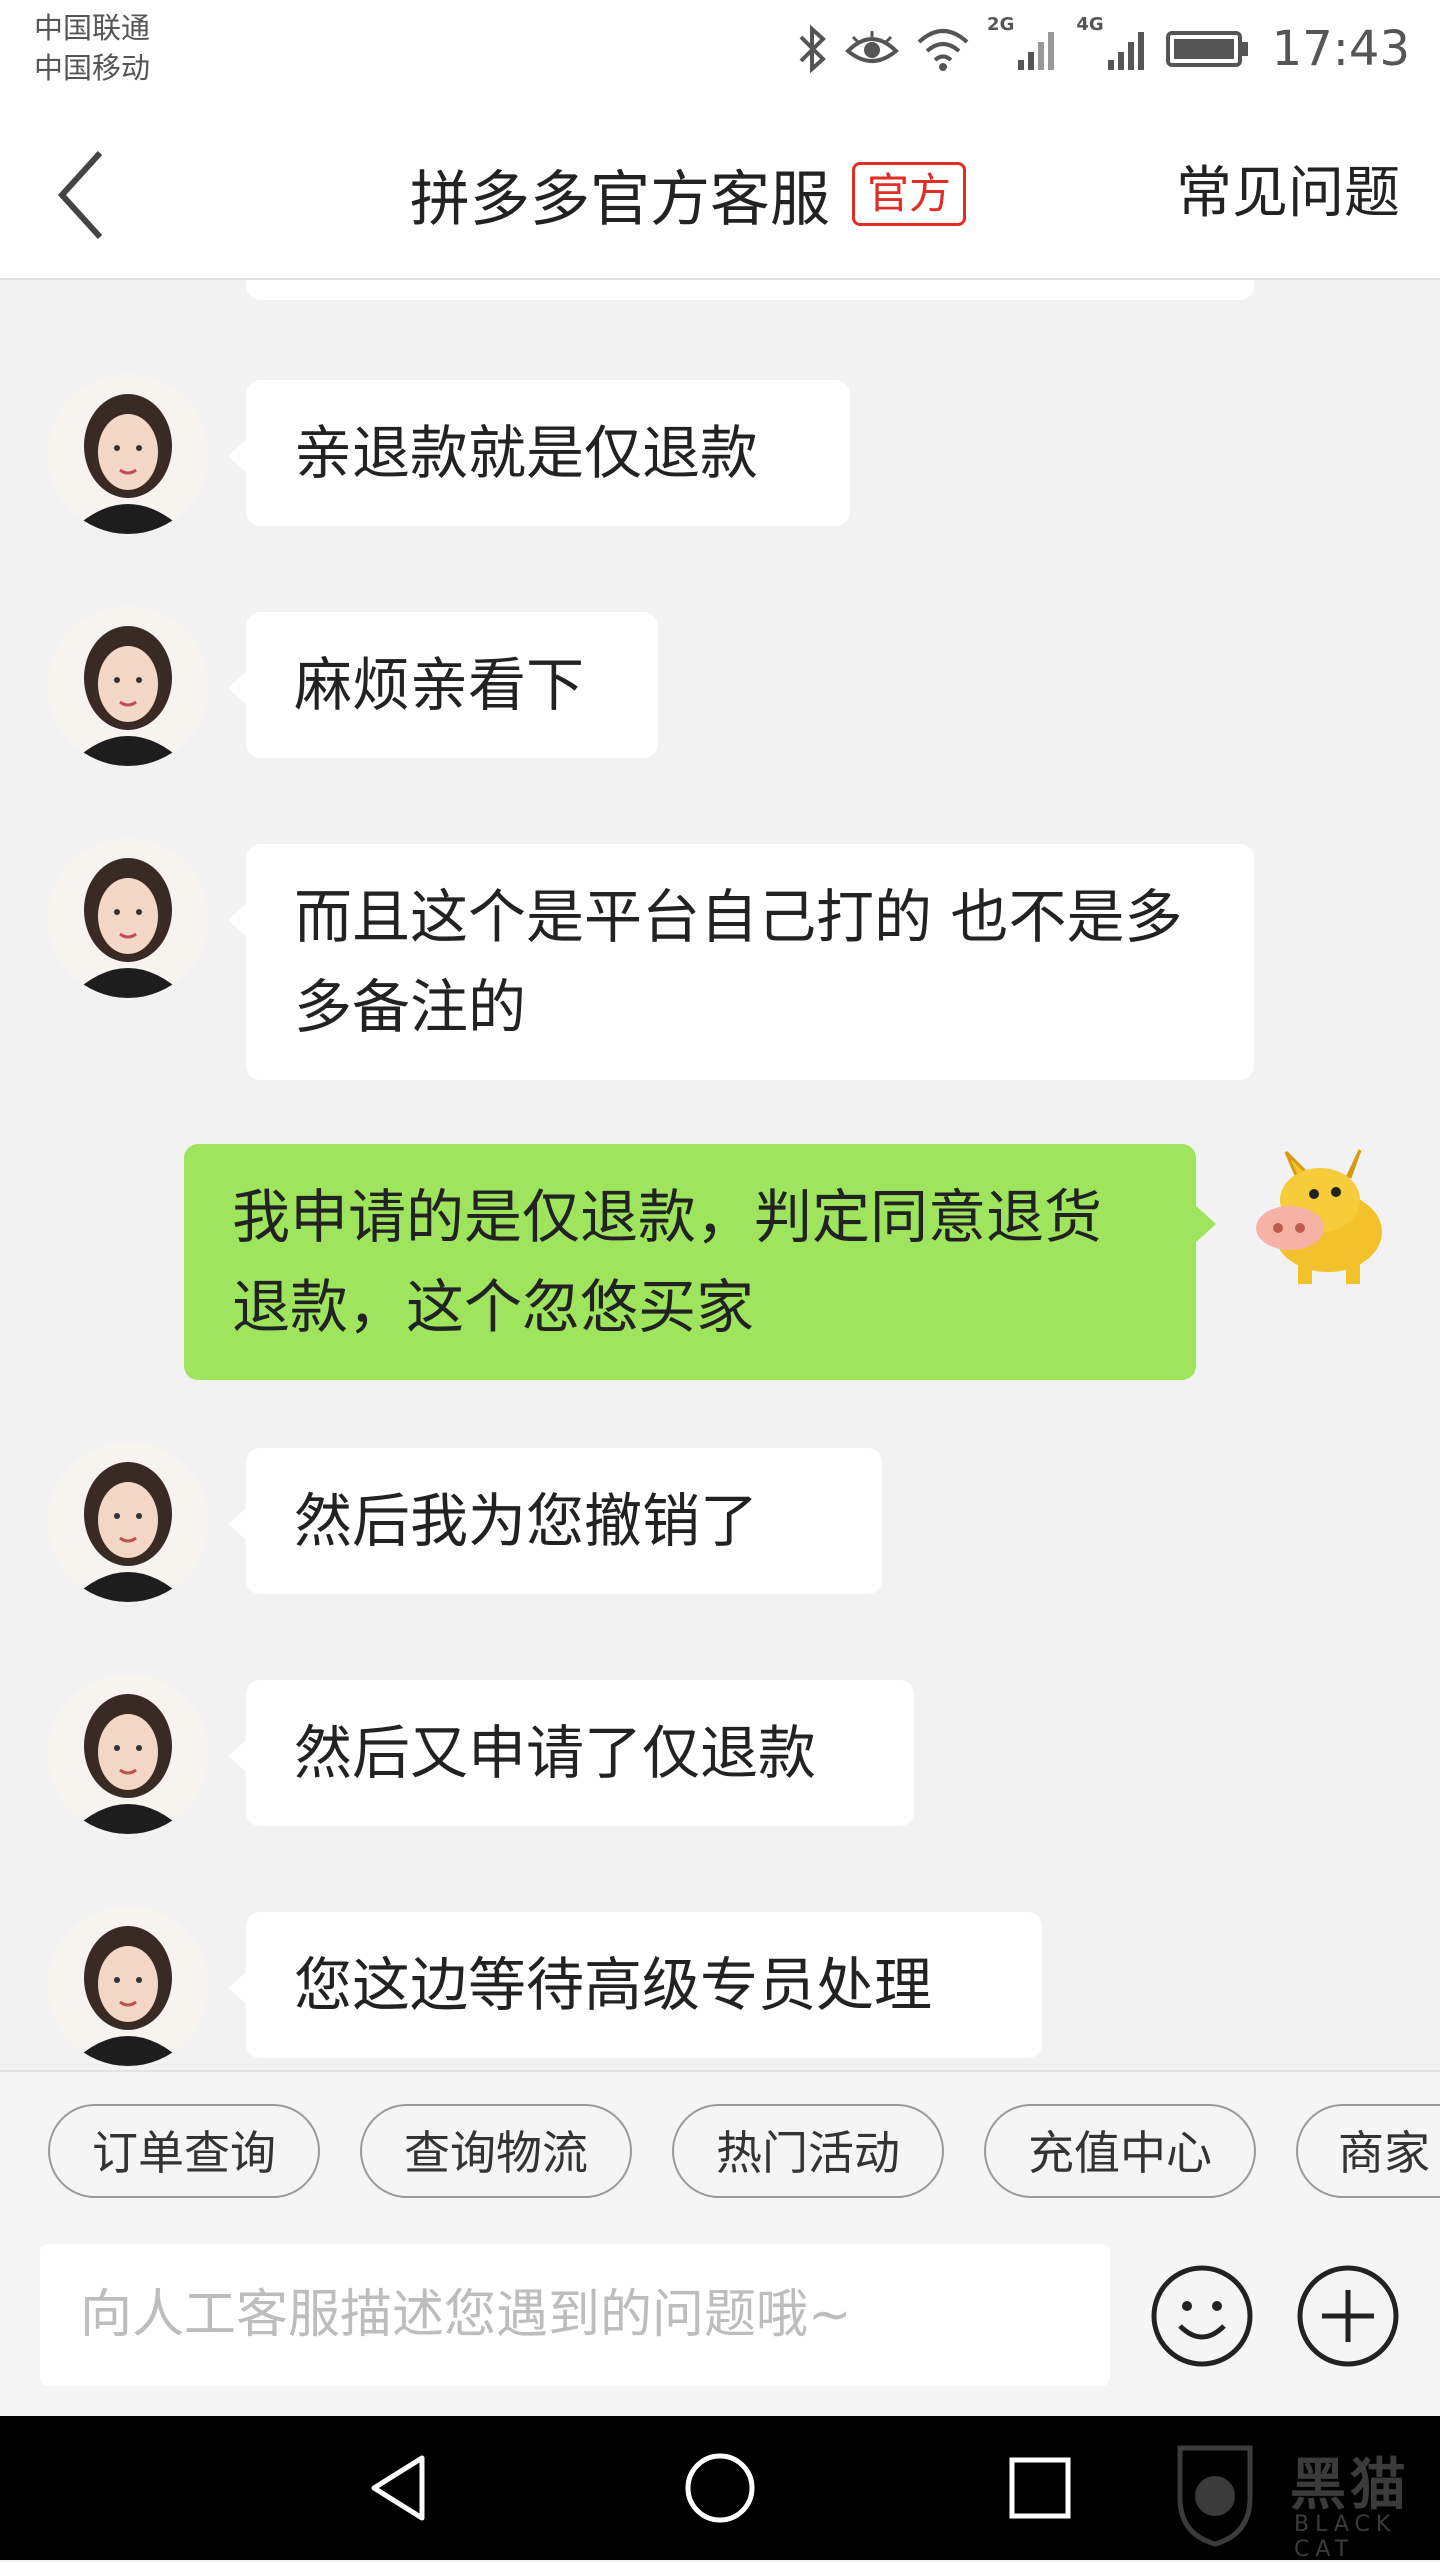 This screenshot has height=2562, width=1440. Describe the element at coordinates (555, 1521) in the screenshot. I see `message-bubble: 然后我为您撤销了` at that location.